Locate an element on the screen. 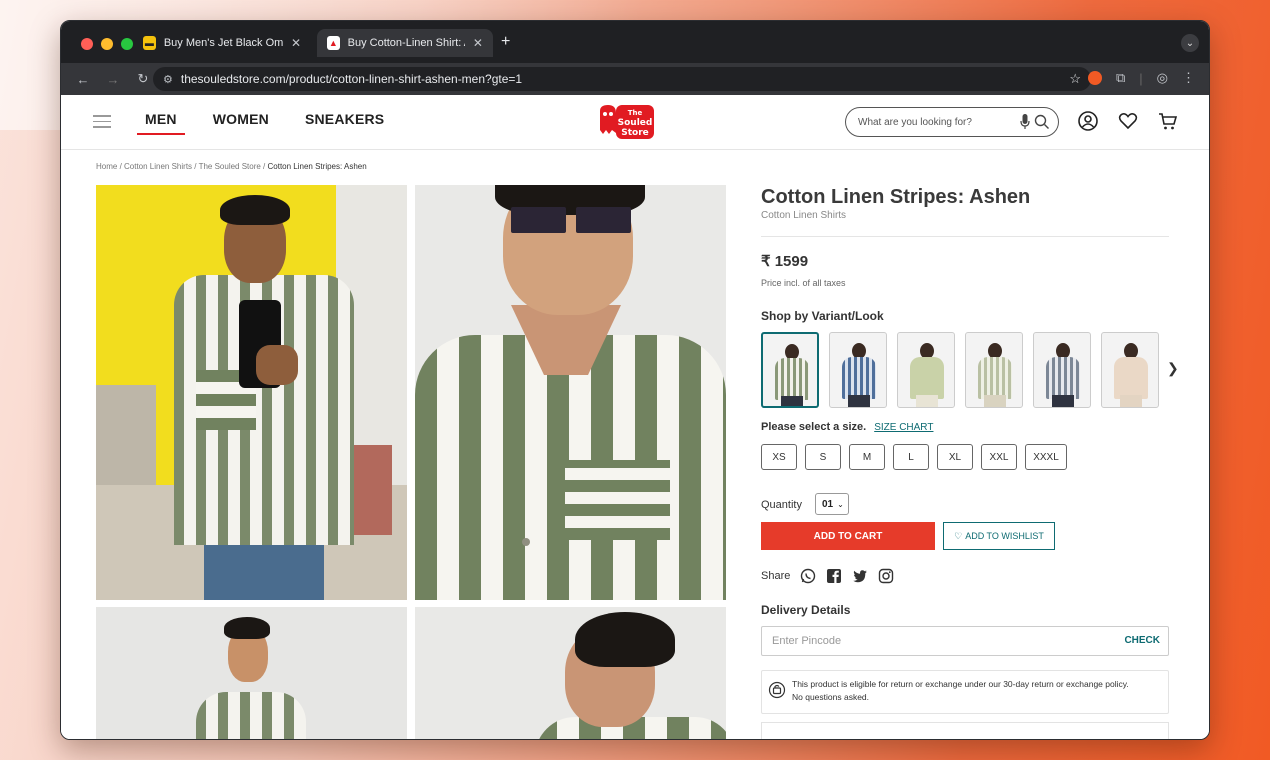 The width and height of the screenshot is (1270, 760). facebook-icon is located at coordinates (834, 576).